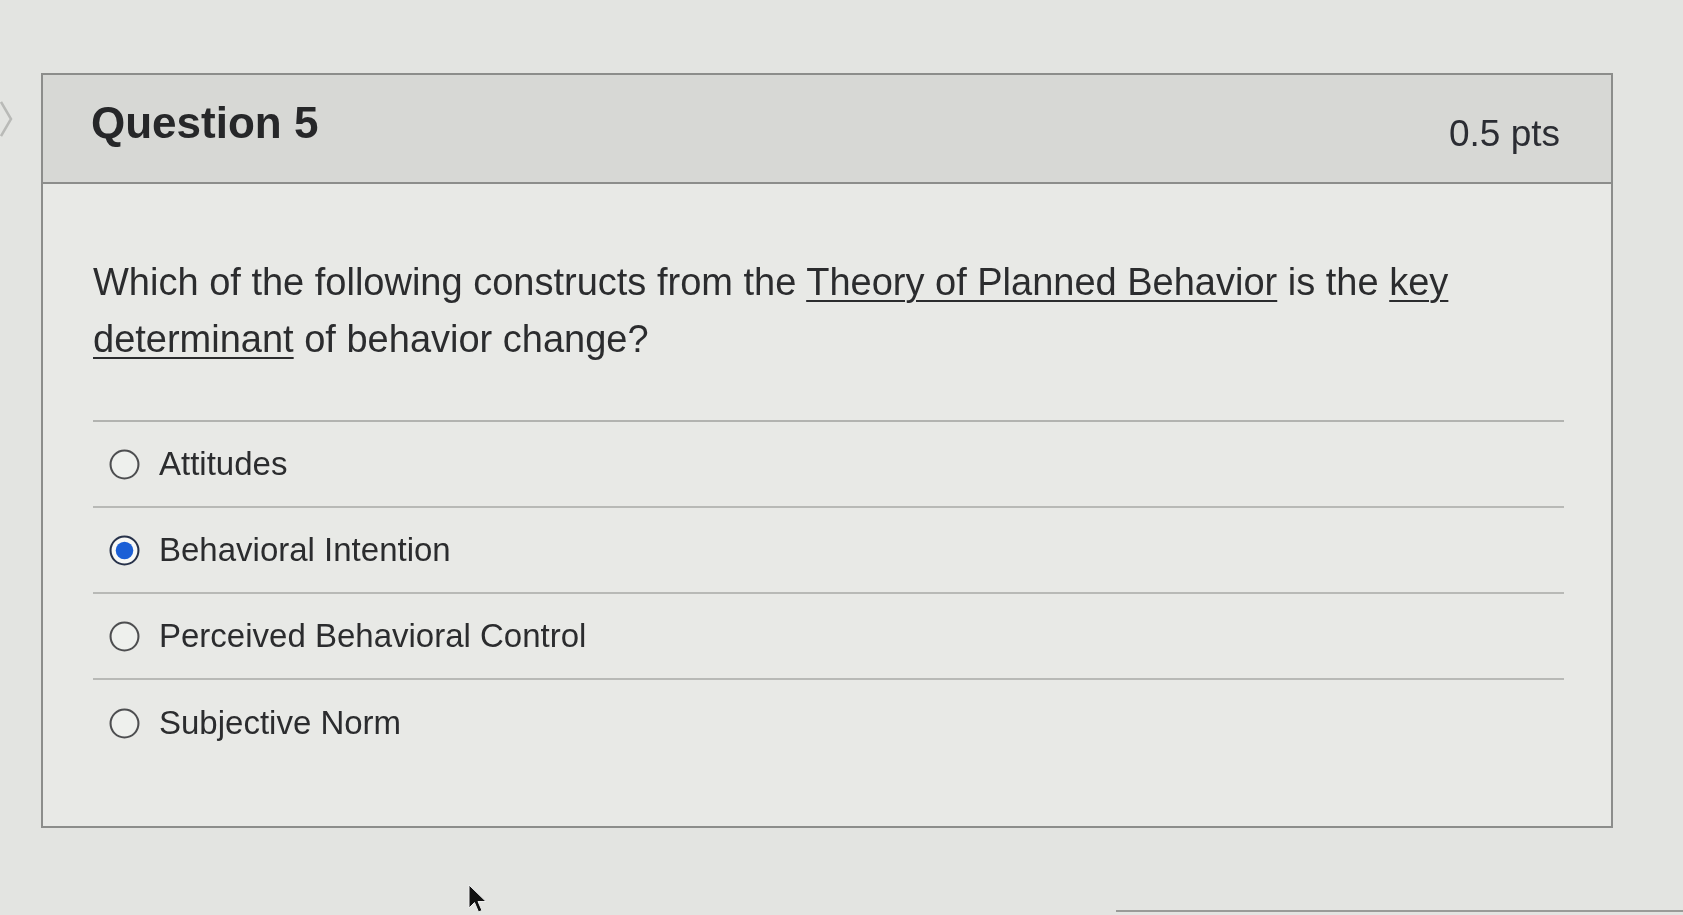  I want to click on points-label: 0.5 pts, so click(1504, 134).